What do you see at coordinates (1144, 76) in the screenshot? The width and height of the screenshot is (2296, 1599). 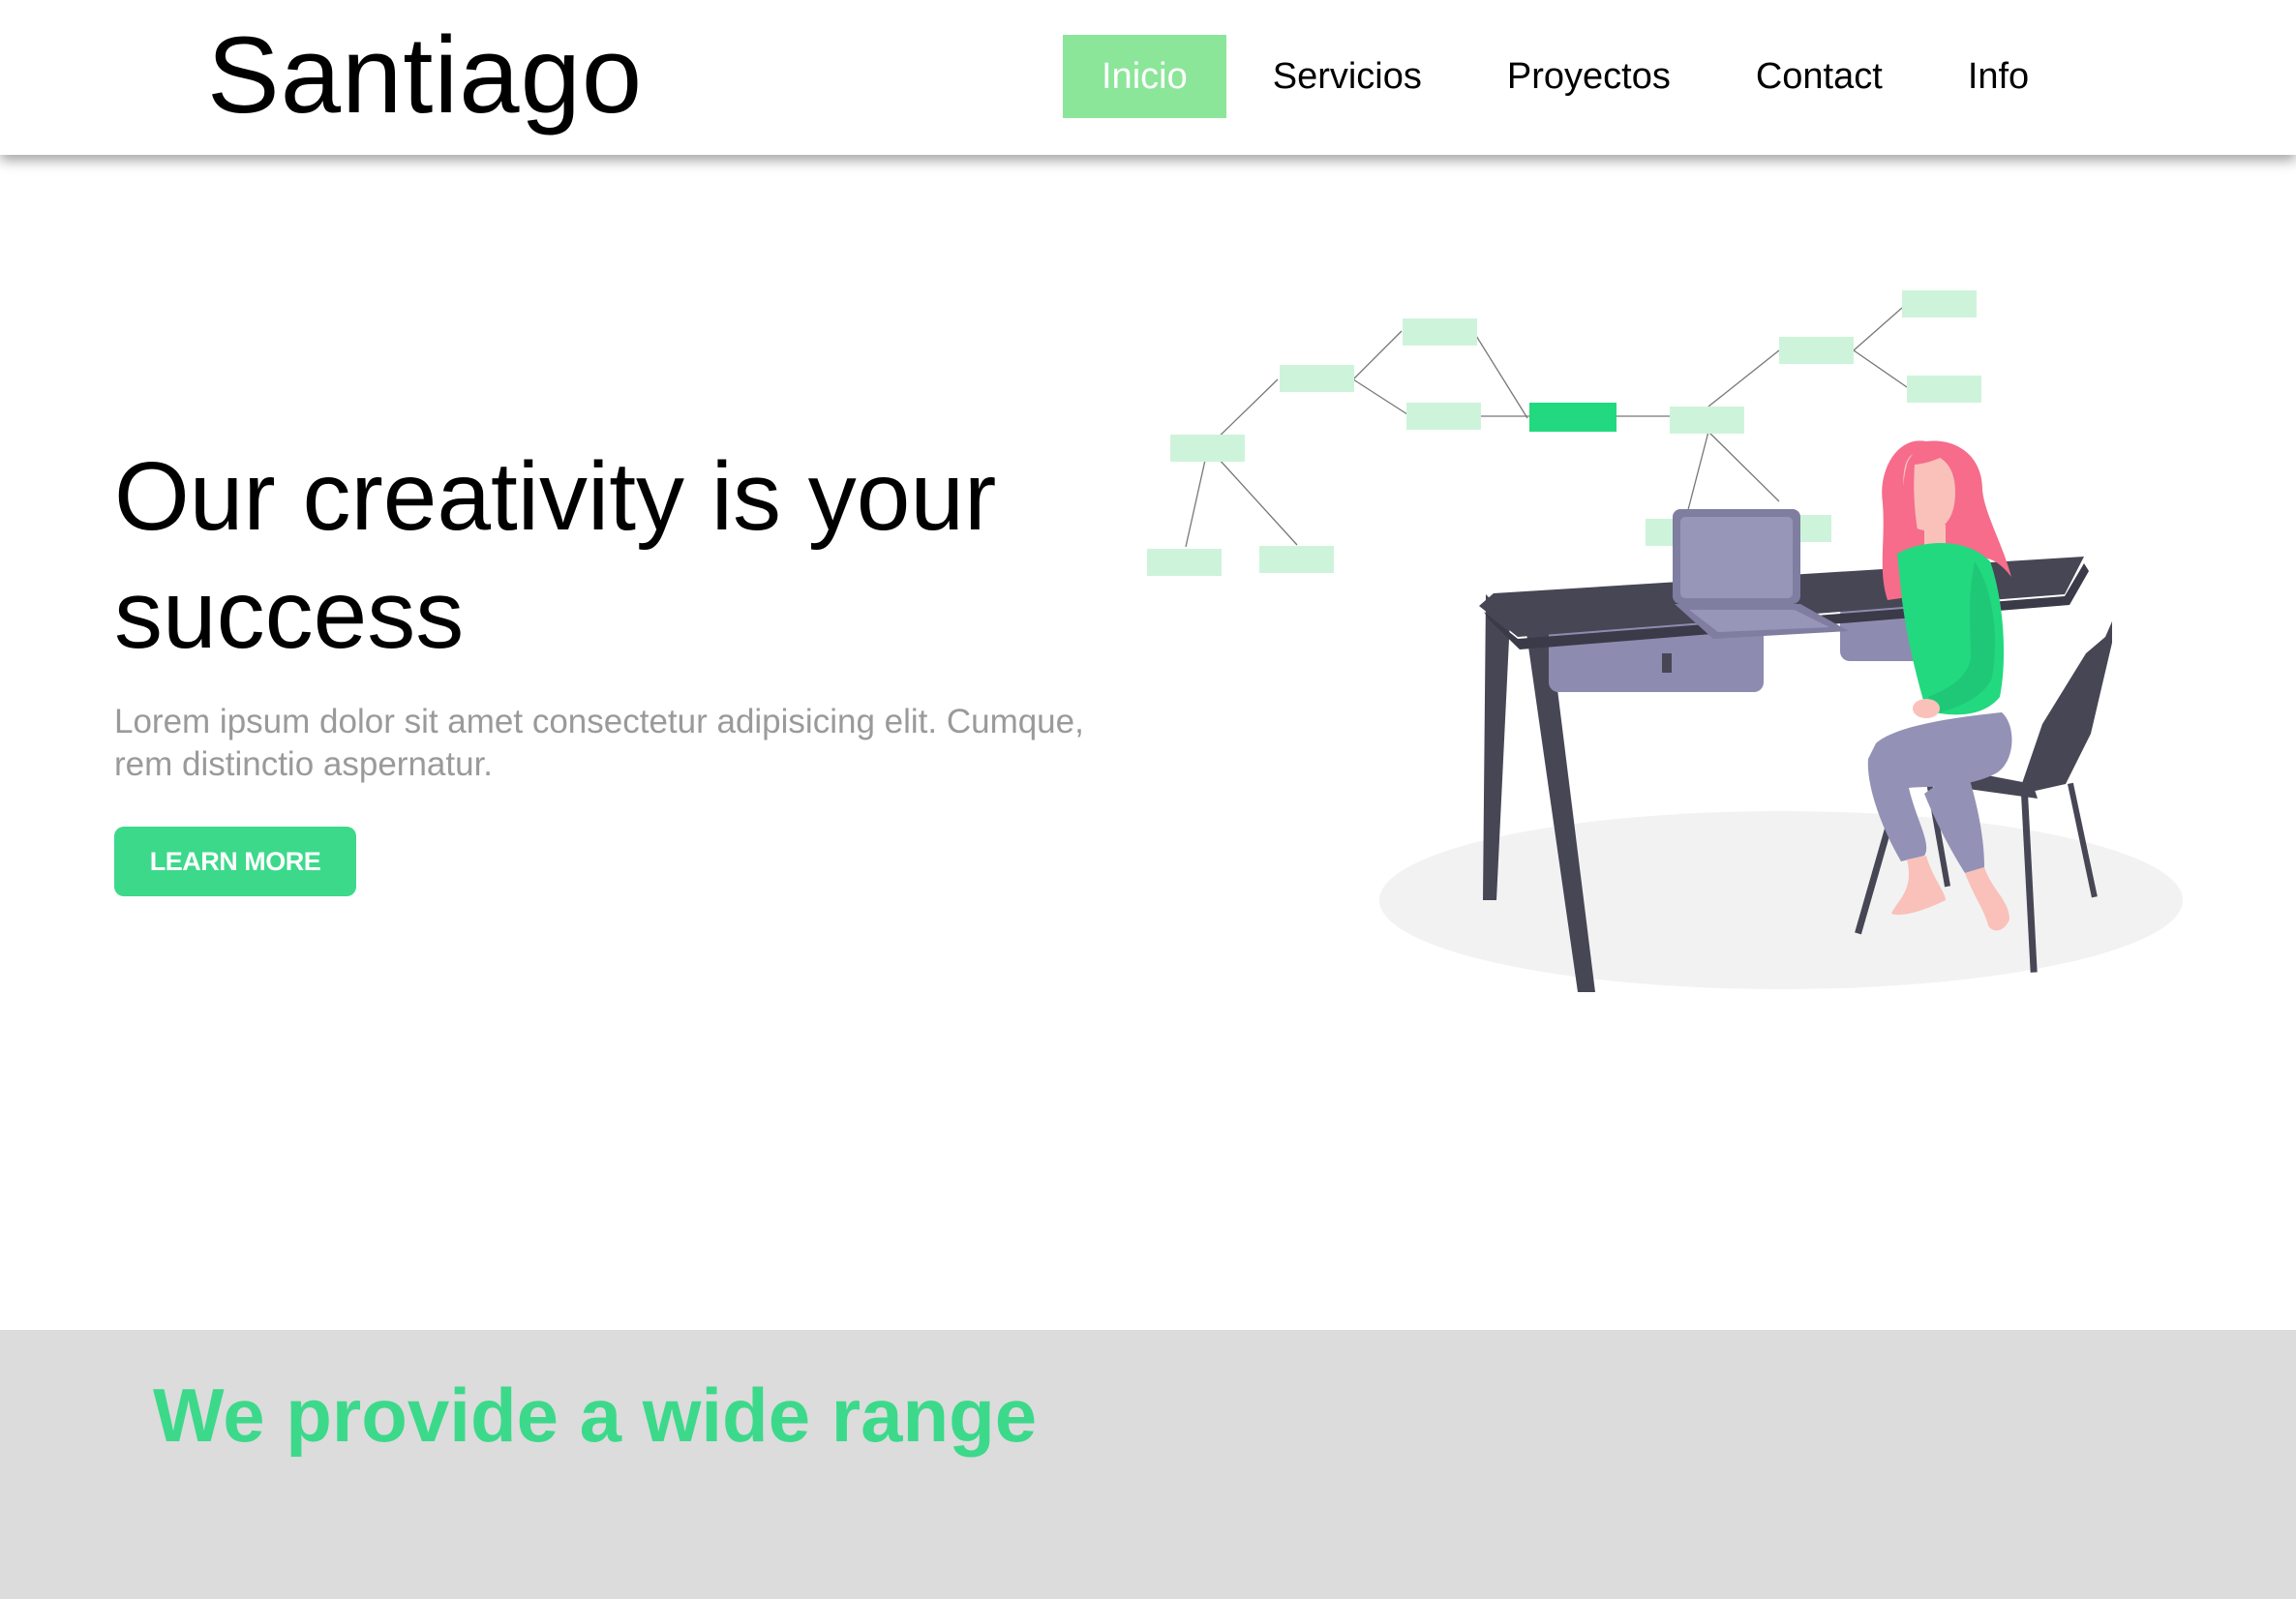 I see `nav-item-inicio: Inicio` at bounding box center [1144, 76].